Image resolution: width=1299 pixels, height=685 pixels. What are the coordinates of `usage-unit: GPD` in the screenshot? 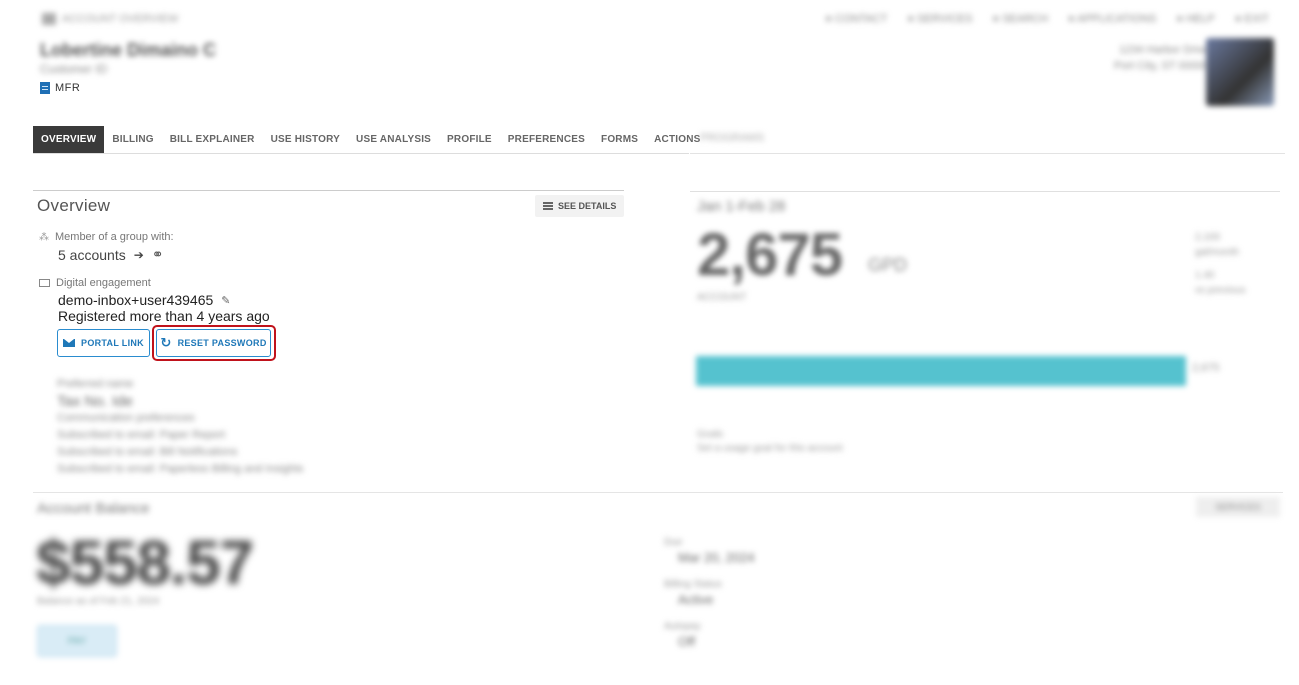 It's located at (888, 265).